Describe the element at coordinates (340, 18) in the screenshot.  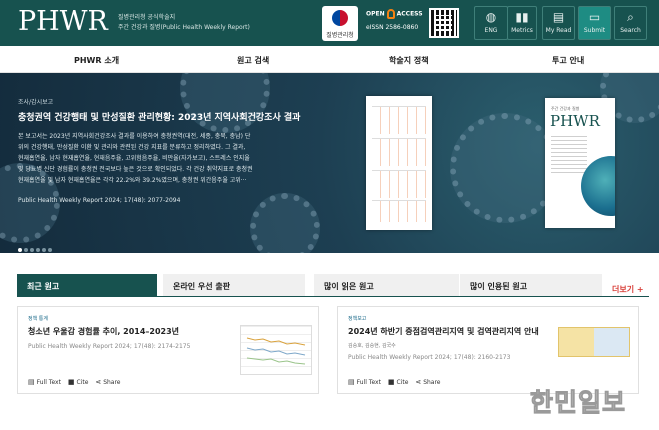
I see `taegeuk-emblem-icon` at that location.